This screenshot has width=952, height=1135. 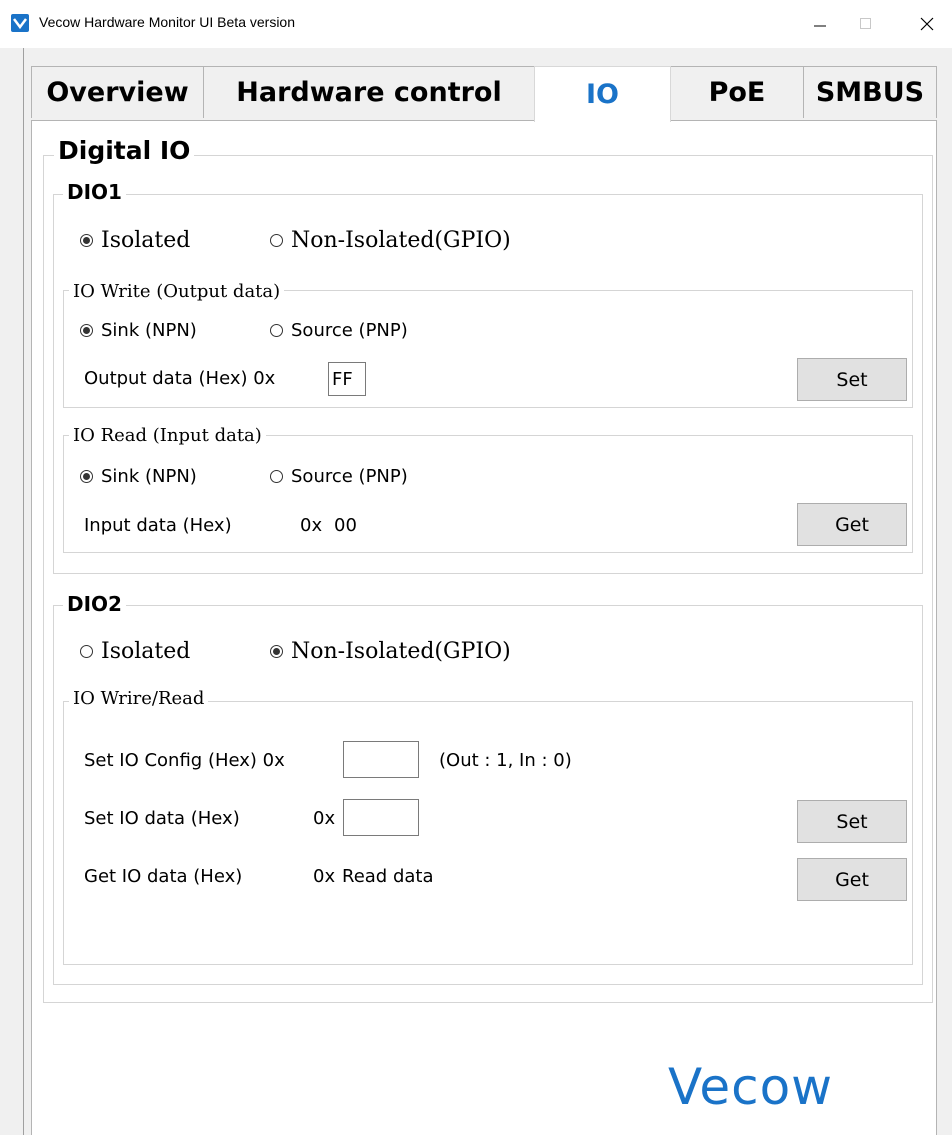 I want to click on io-config-input, so click(x=381, y=759).